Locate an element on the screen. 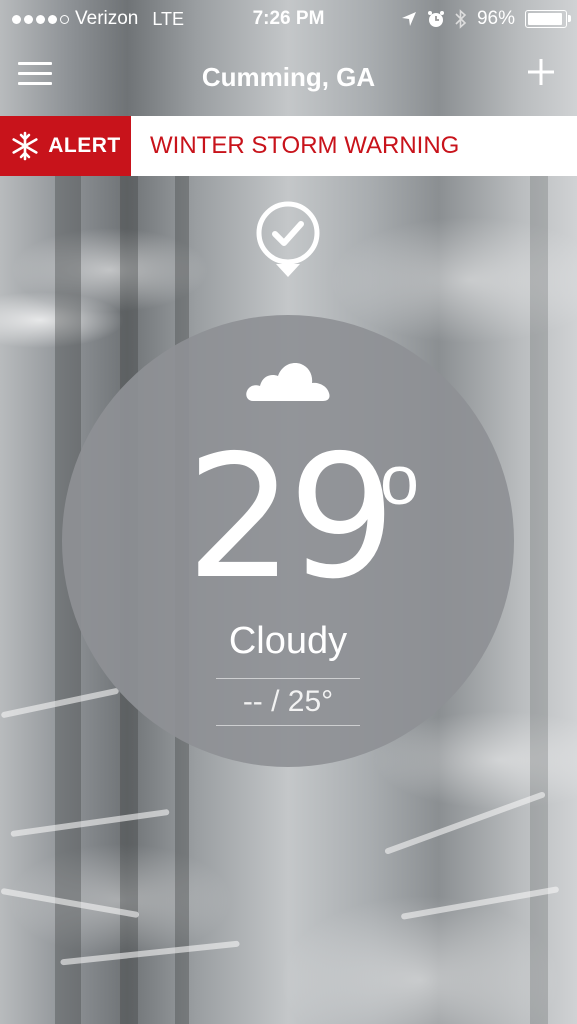  snowflake-icon is located at coordinates (25, 146).